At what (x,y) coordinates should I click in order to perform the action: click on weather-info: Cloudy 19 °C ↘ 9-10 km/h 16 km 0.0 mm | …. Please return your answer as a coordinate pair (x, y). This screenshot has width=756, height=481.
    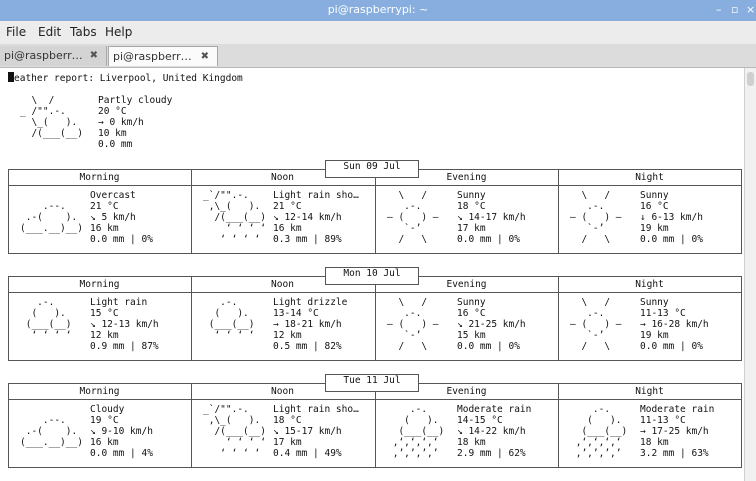
    Looking at the image, I should click on (121, 431).